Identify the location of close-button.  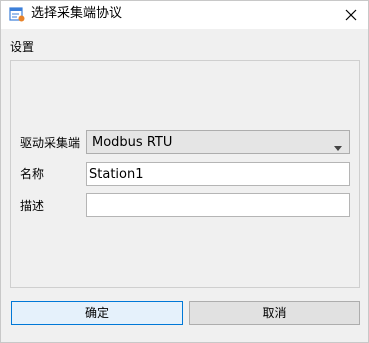
(351, 15).